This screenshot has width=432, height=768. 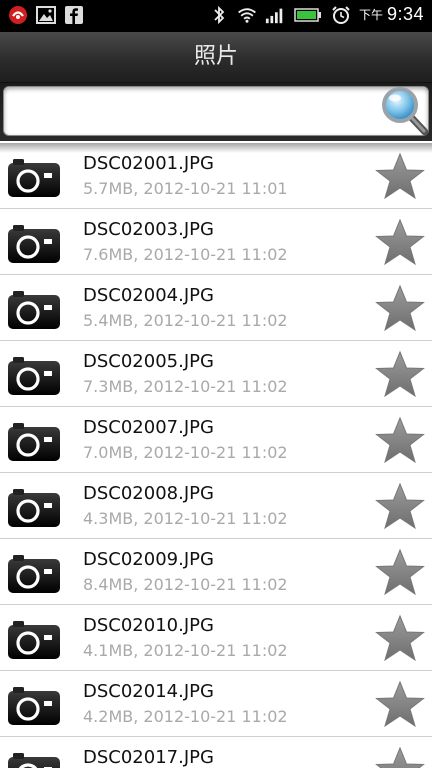 I want to click on file-name: DSC02010.JPG, so click(x=148, y=625).